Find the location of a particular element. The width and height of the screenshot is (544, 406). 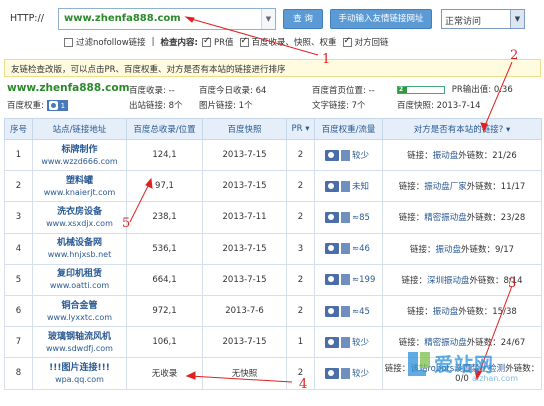

baidu-home-value: -- is located at coordinates (371, 91).